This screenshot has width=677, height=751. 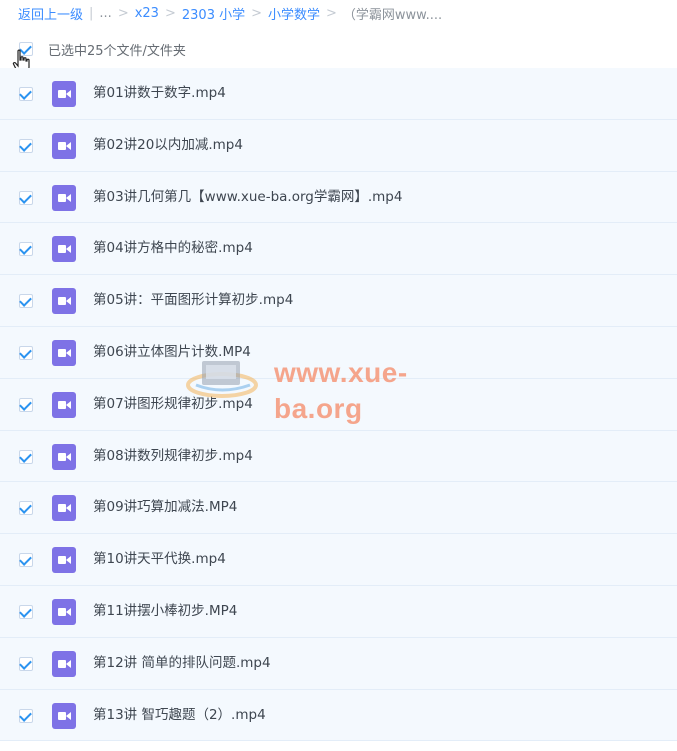 I want to click on file-row: 第09讲巧算加减法.MP4, so click(x=338, y=508).